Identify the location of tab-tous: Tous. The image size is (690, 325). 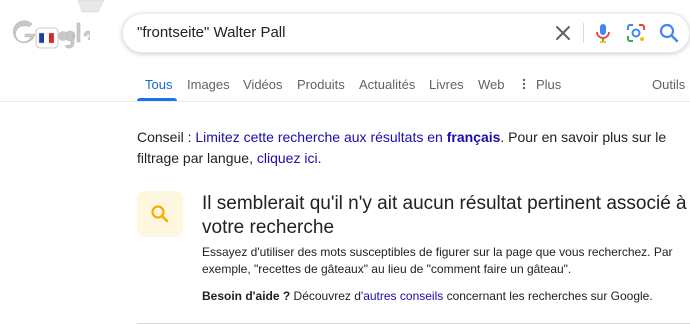
(158, 84).